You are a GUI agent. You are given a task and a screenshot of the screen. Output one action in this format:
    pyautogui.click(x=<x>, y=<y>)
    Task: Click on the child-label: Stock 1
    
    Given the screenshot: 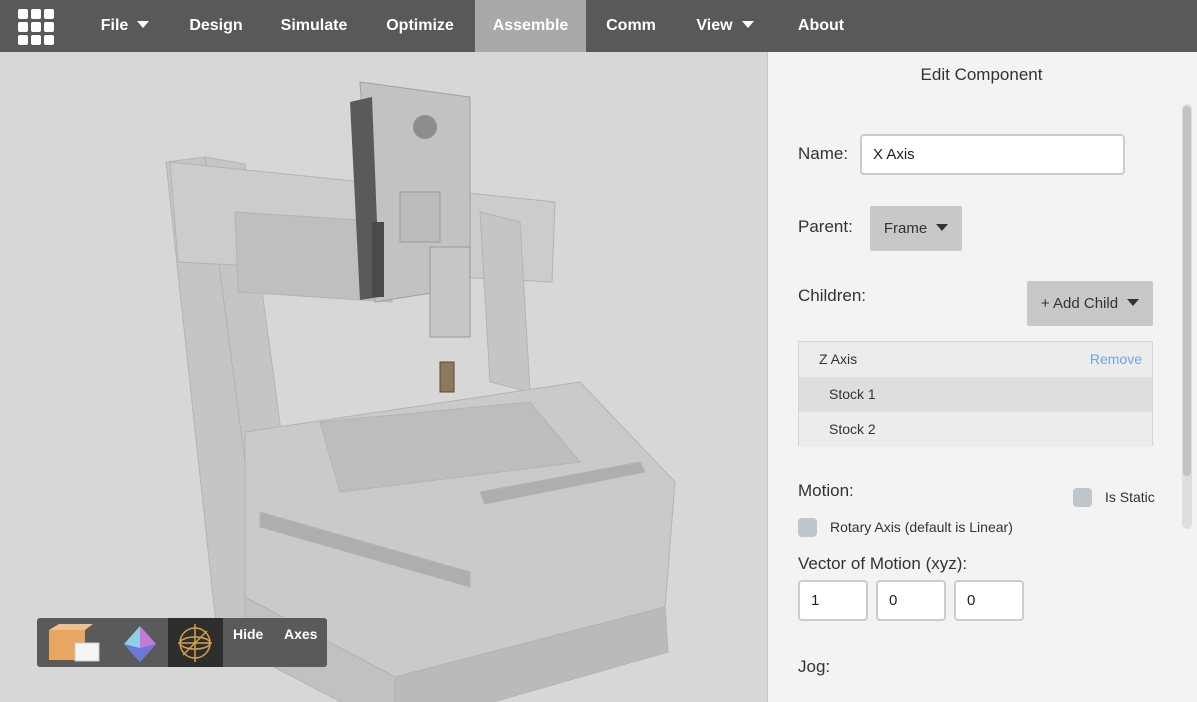 What is the action you would take?
    pyautogui.click(x=852, y=394)
    